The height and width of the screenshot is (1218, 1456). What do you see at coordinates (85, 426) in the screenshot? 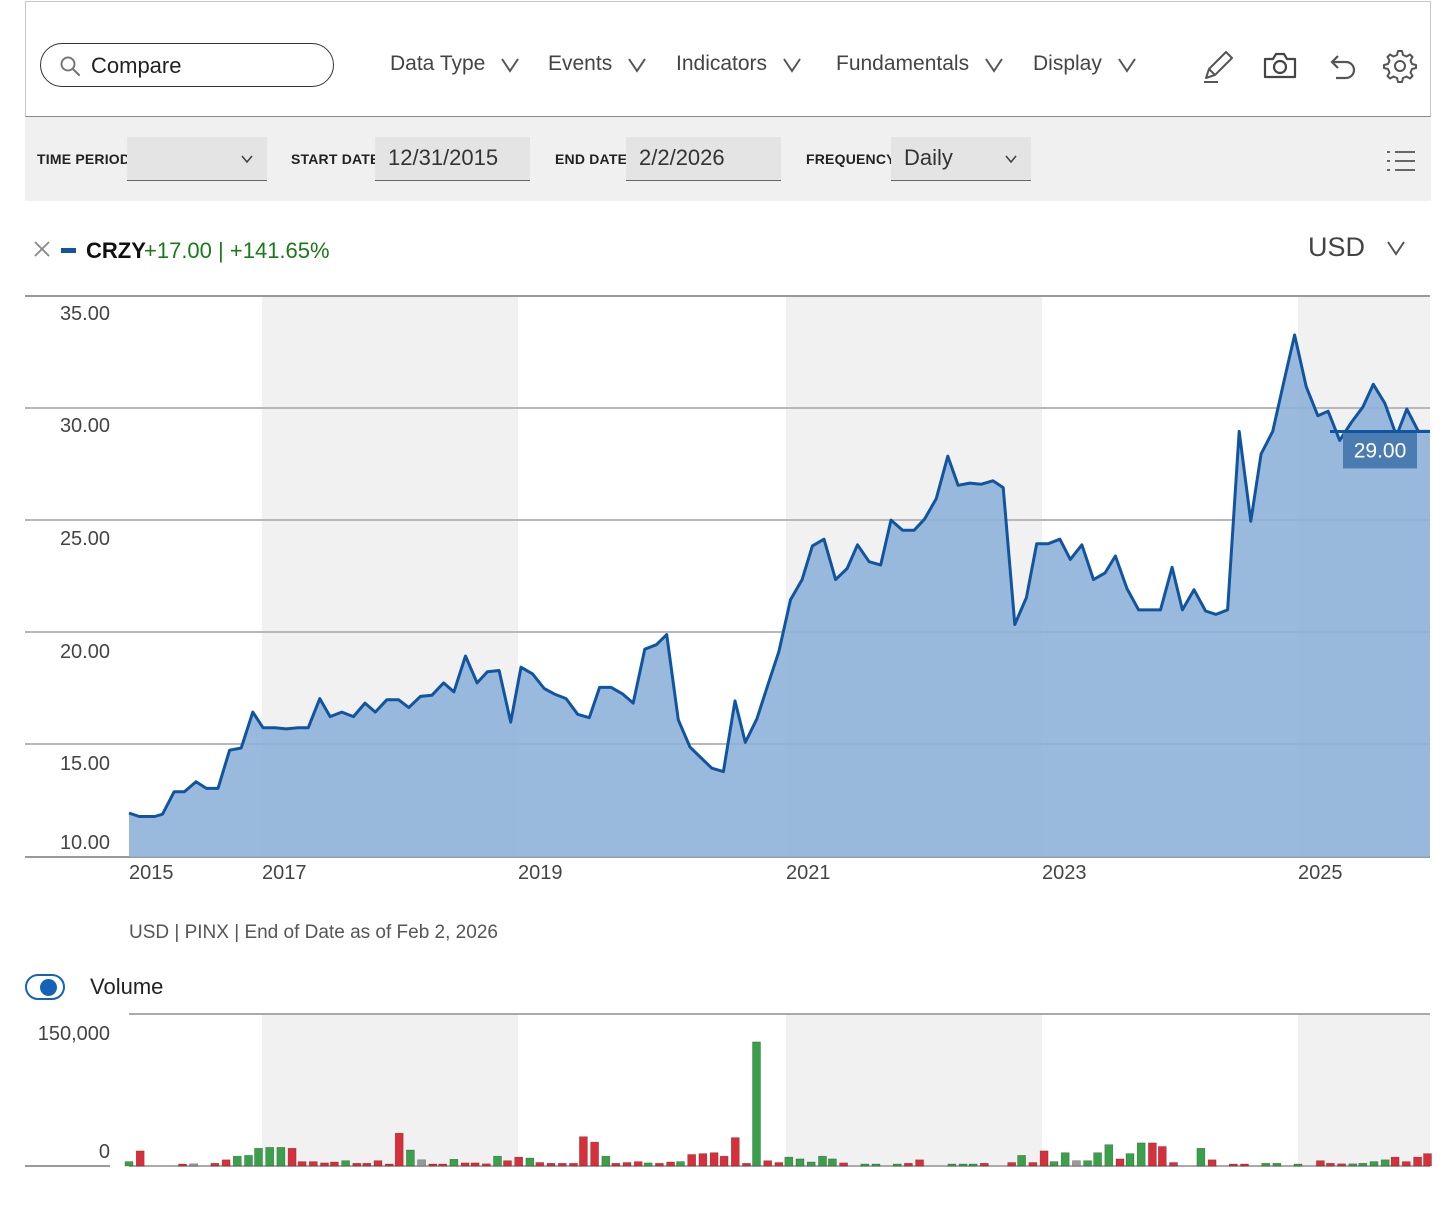
I see `y-tick-label: 30.00` at bounding box center [85, 426].